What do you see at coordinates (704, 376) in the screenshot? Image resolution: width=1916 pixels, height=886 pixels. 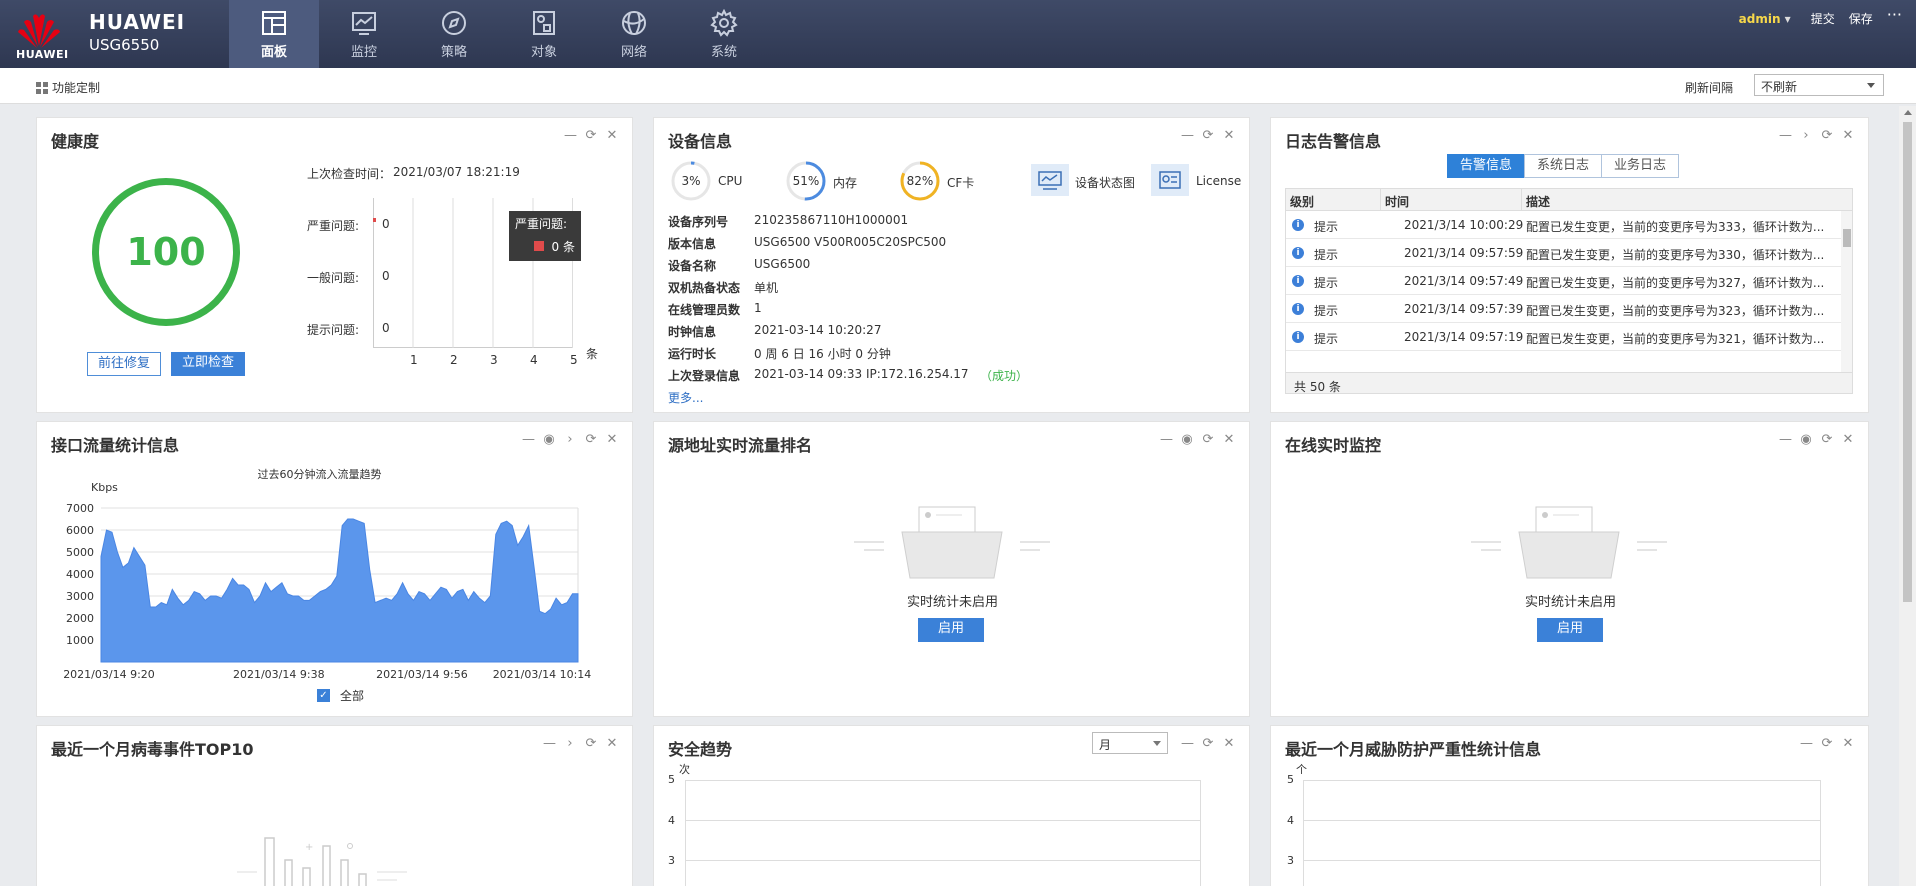 I see `info-key: 上次登录信息` at bounding box center [704, 376].